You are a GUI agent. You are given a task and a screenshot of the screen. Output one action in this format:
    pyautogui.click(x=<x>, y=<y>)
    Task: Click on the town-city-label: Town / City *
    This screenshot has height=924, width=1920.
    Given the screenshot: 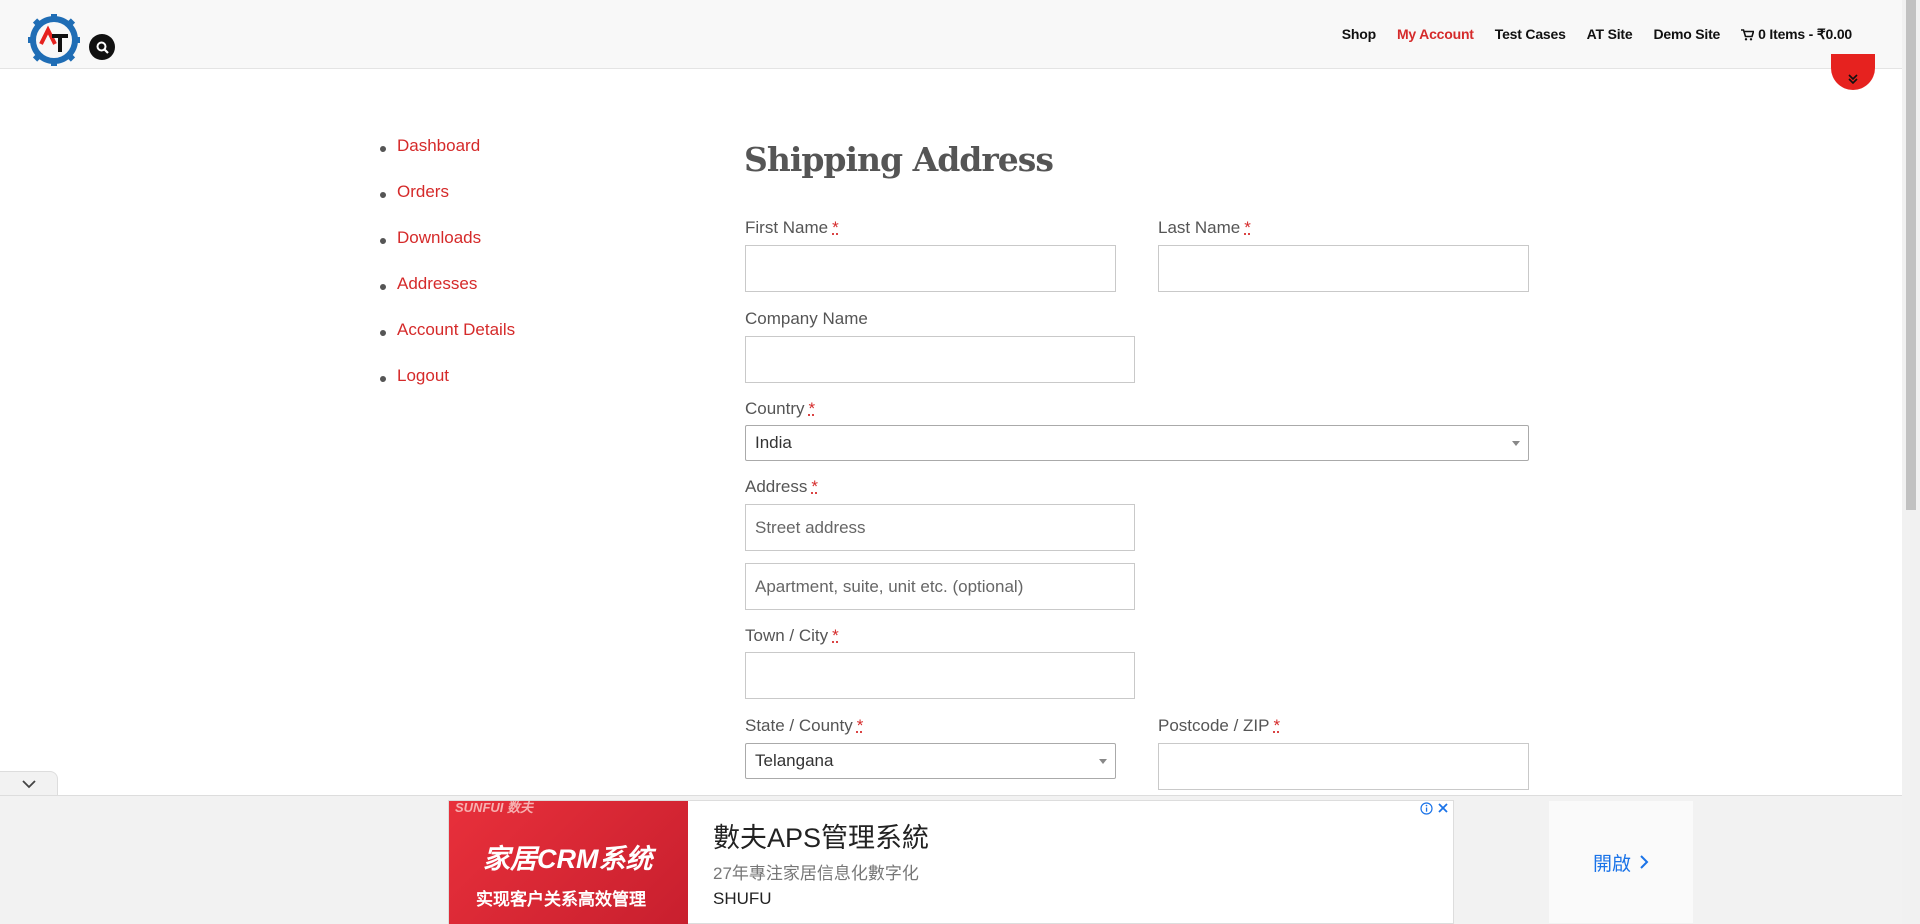 What is the action you would take?
    pyautogui.click(x=792, y=636)
    